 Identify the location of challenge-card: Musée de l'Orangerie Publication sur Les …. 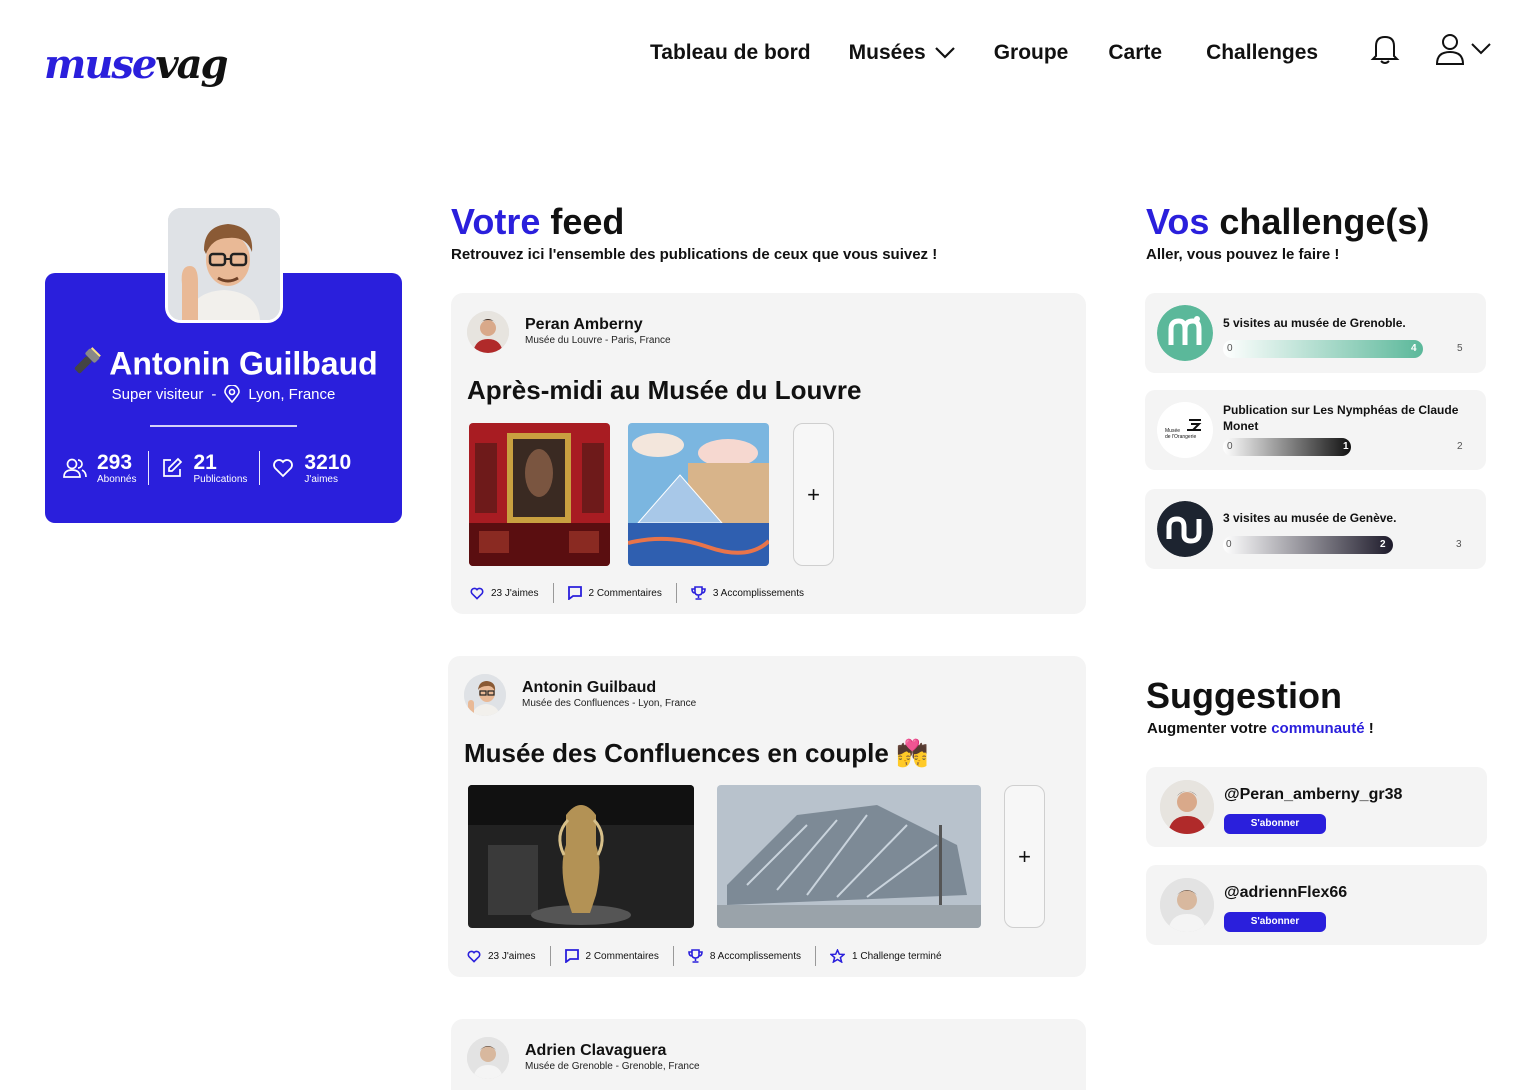
(1315, 430).